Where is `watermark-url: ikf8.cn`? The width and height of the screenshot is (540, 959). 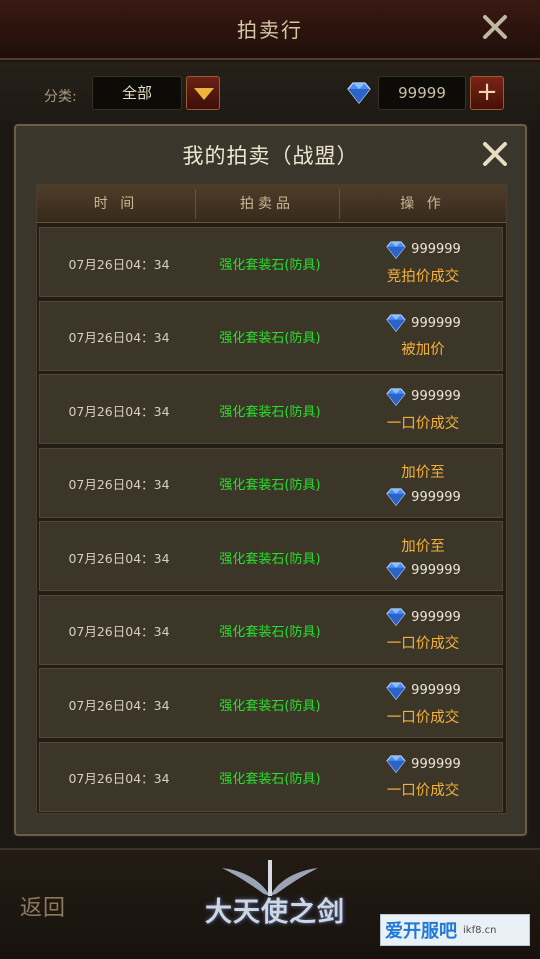
watermark-url: ikf8.cn is located at coordinates (480, 930).